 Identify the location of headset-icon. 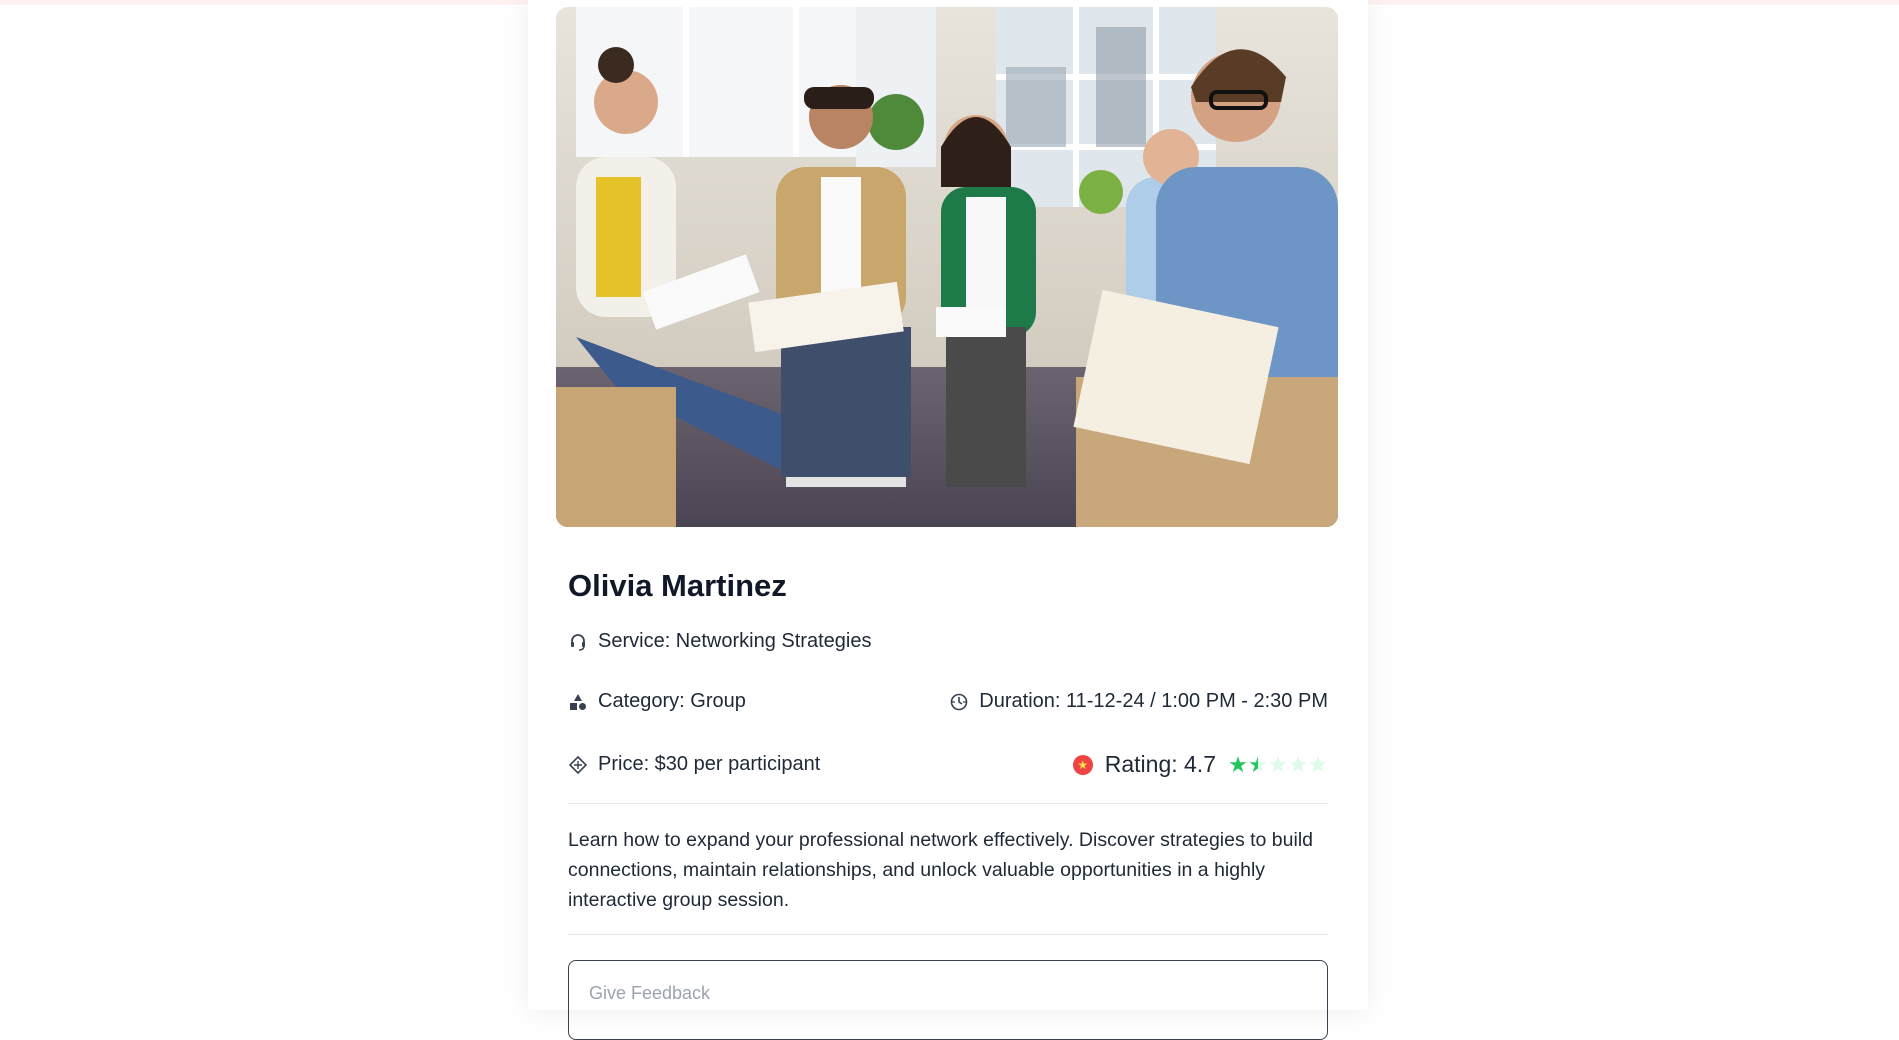
(578, 642).